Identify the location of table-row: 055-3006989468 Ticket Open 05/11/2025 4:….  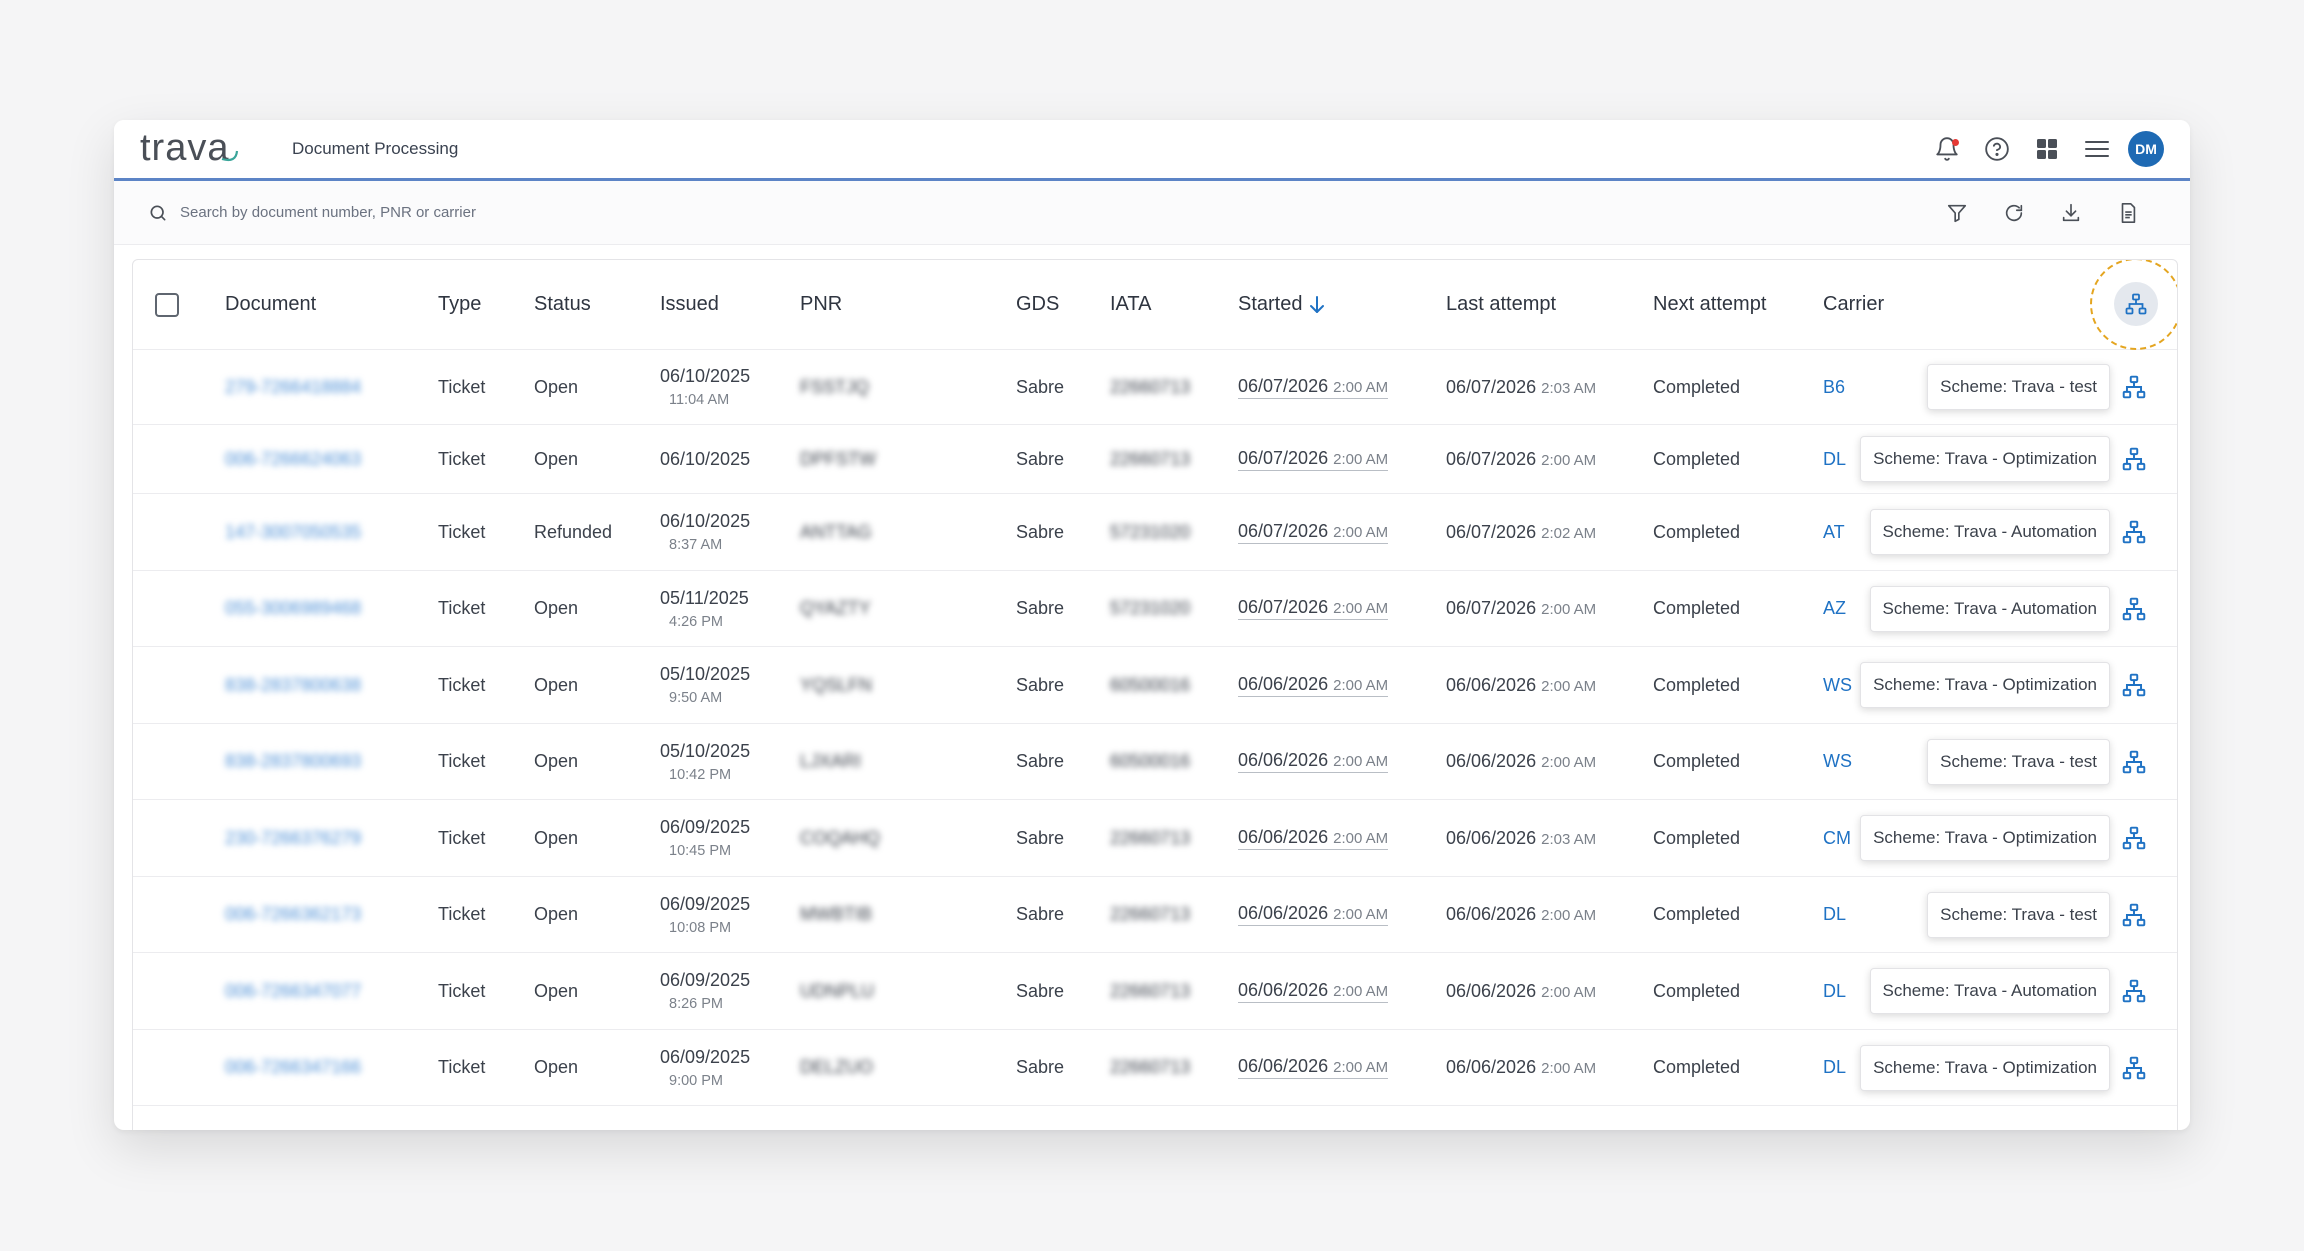
(1155, 609).